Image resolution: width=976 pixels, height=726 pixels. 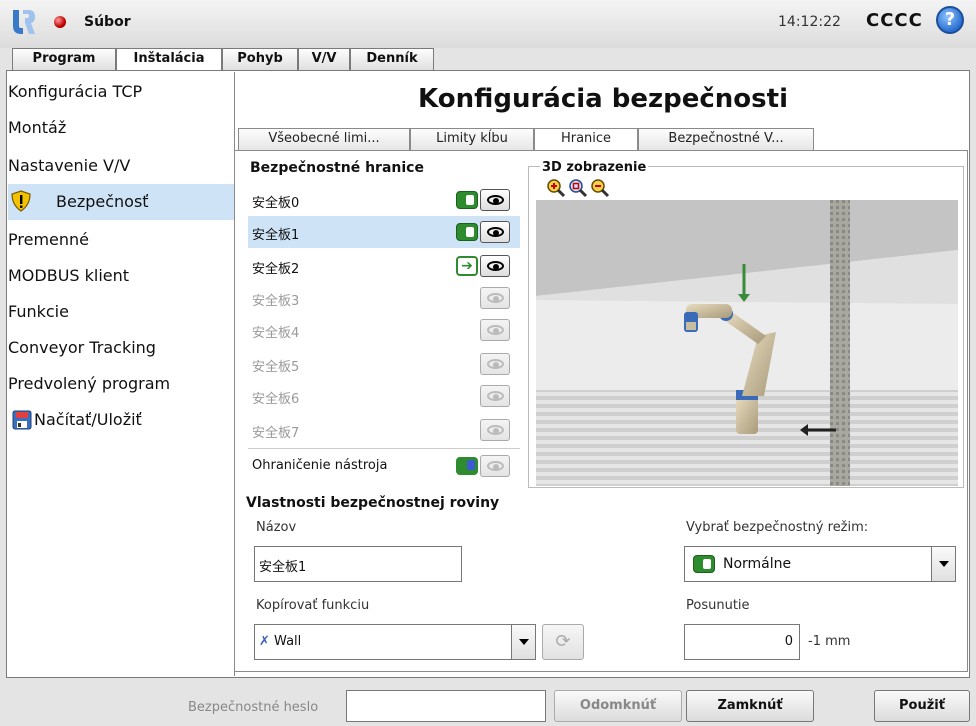 What do you see at coordinates (276, 203) in the screenshot?
I see `boundary-label: 安全板0` at bounding box center [276, 203].